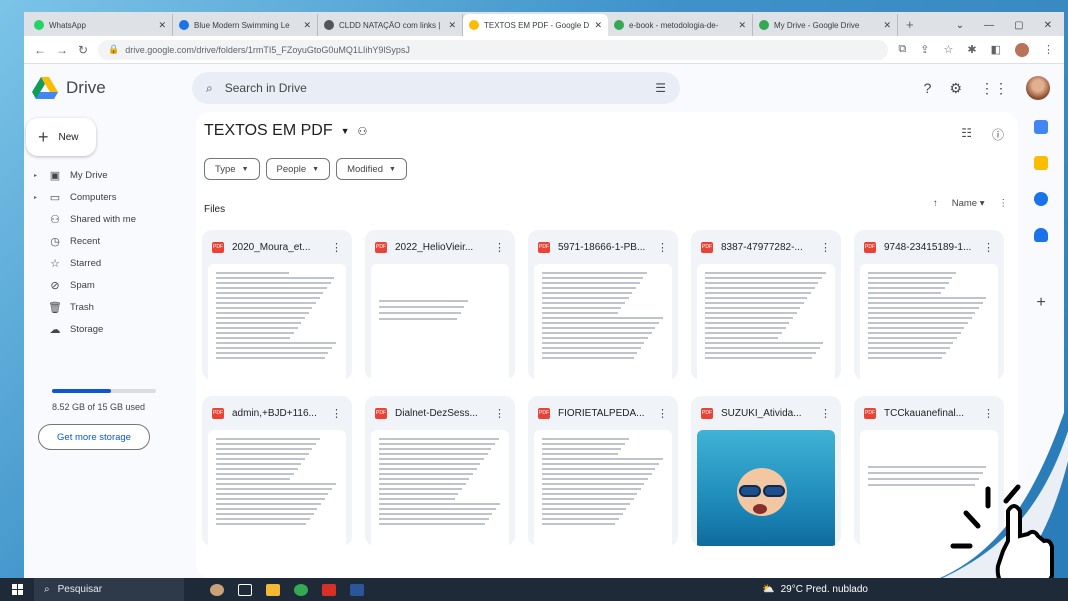  I want to click on settings-gear-icon: ⚙, so click(955, 88).